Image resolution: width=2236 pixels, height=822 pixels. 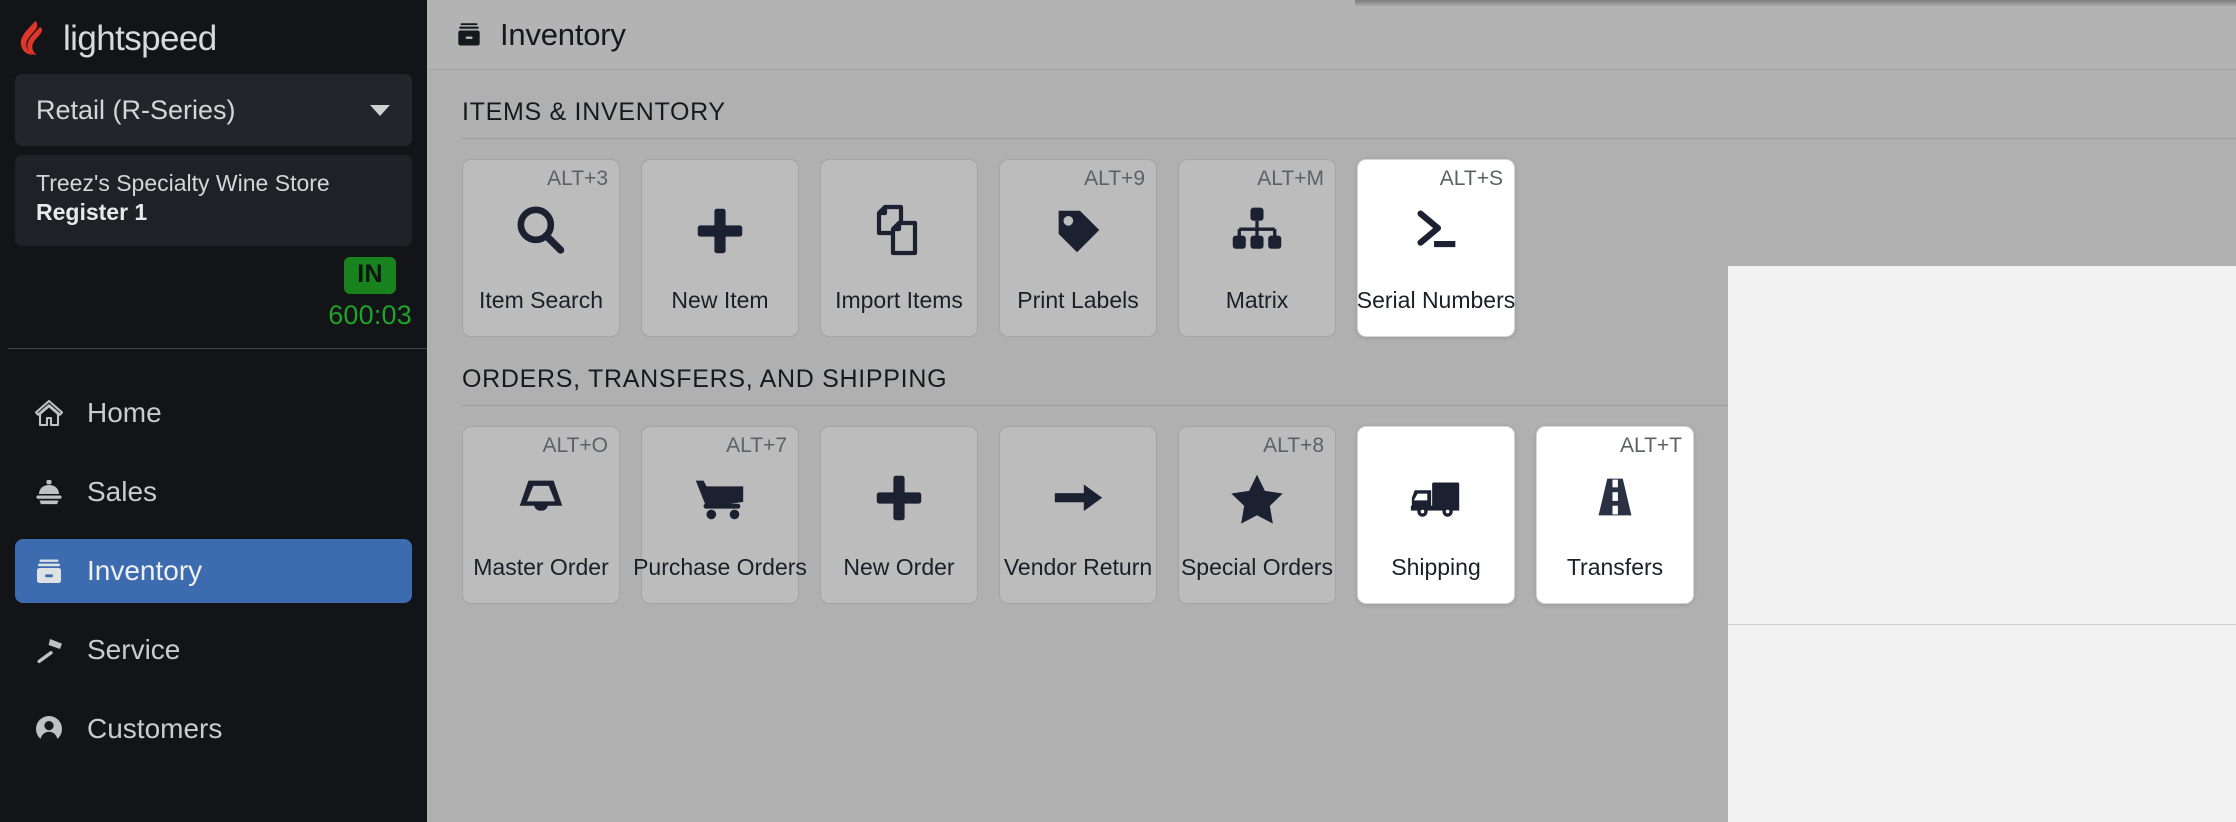 What do you see at coordinates (1982, 445) in the screenshot?
I see `highlight-overlay-panel-top` at bounding box center [1982, 445].